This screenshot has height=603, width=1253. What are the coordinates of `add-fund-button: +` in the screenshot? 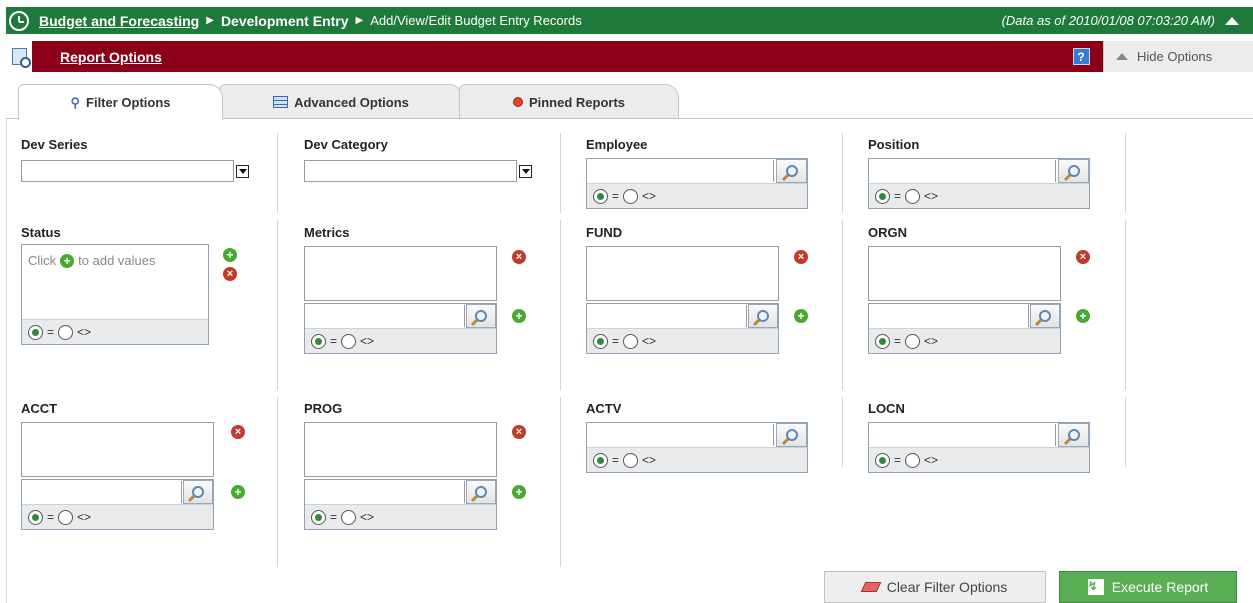 It's located at (801, 316).